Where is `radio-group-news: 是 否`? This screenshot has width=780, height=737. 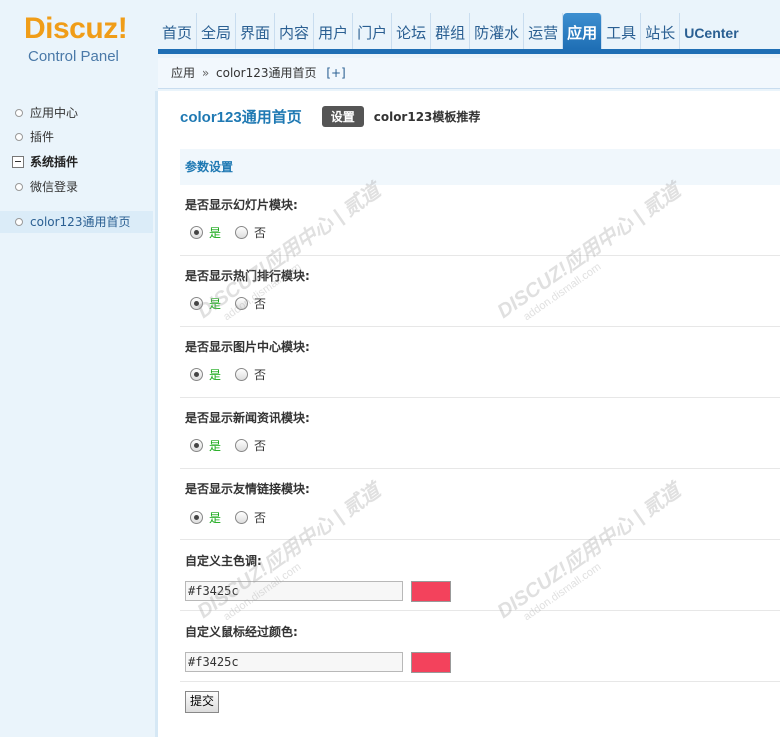
radio-group-news: 是 否 is located at coordinates (228, 445).